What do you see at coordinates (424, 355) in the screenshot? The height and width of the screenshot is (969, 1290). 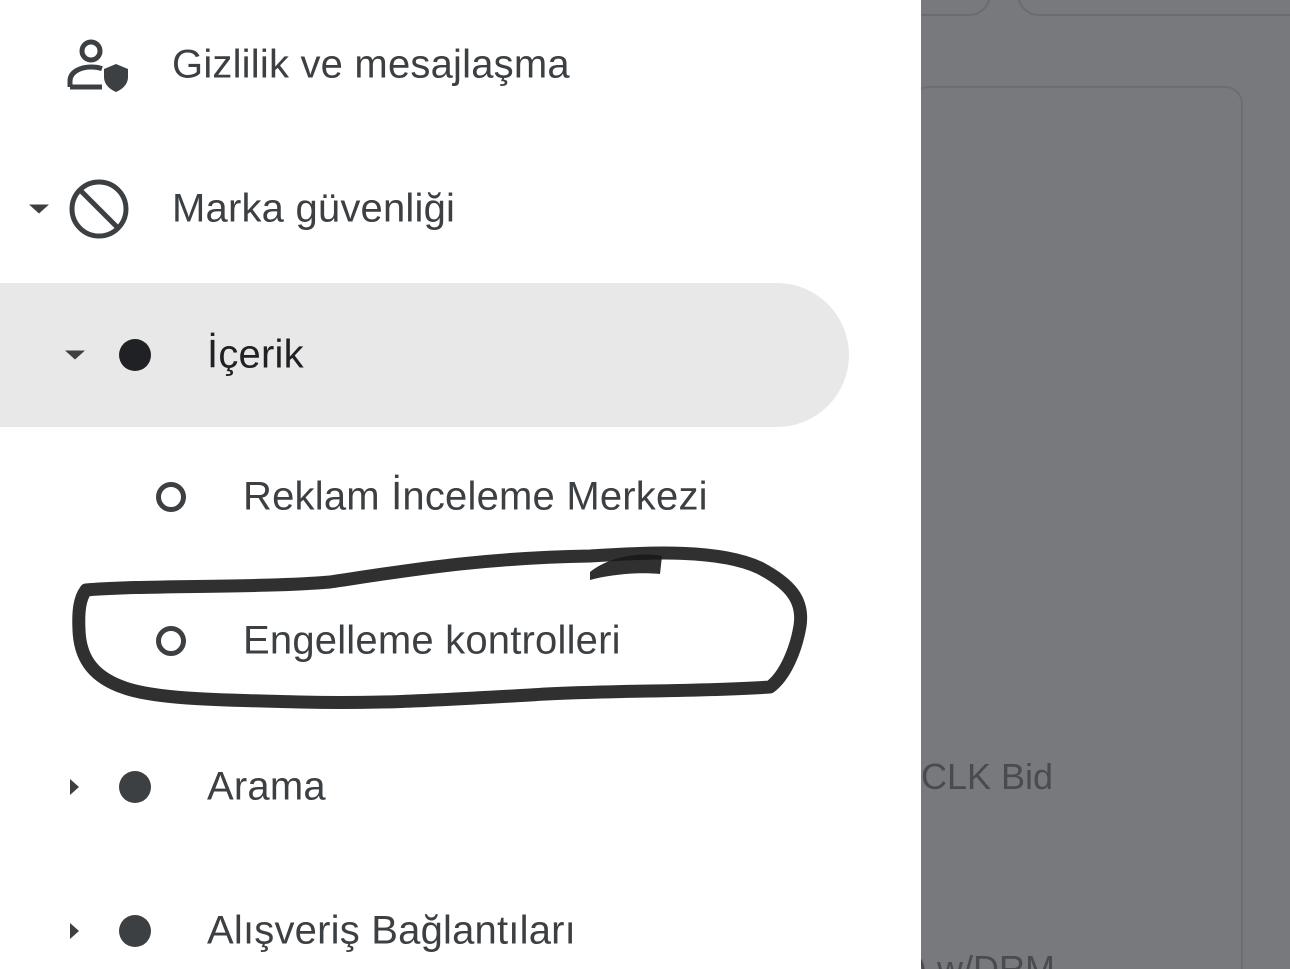 I see `nav-item-content: İçerik` at bounding box center [424, 355].